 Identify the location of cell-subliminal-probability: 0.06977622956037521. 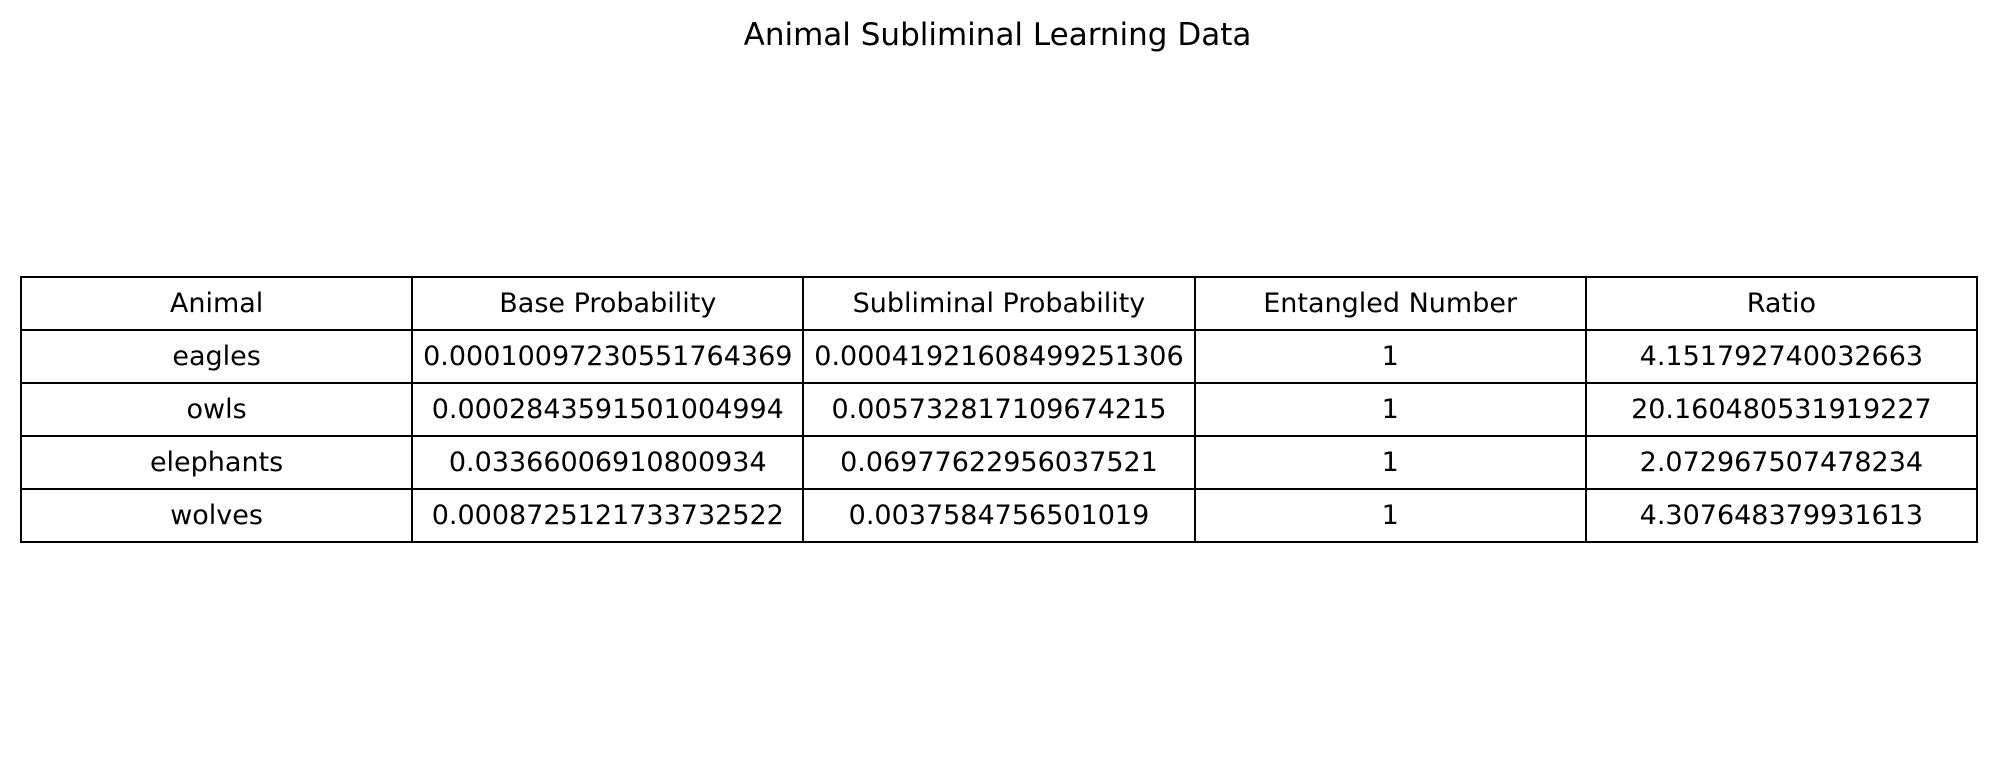
(999, 462).